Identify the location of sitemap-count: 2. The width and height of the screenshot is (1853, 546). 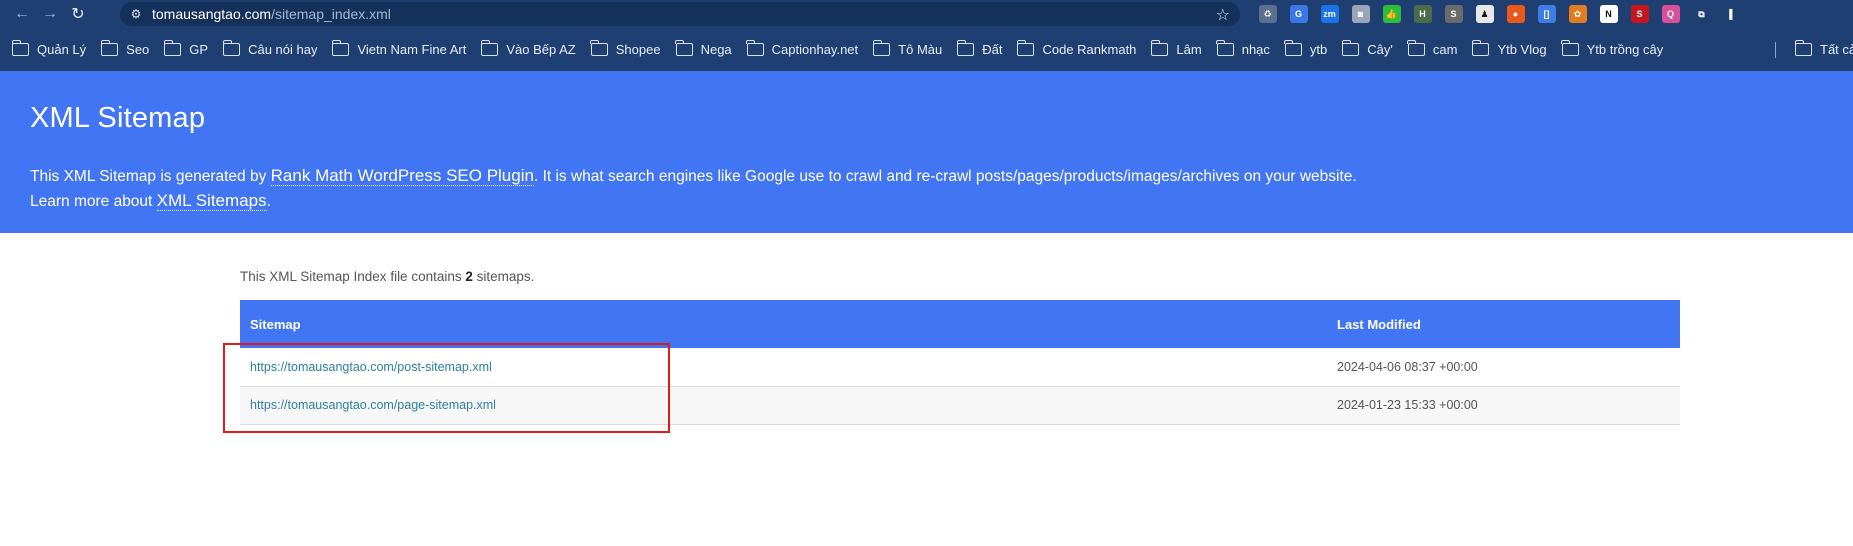
(469, 276).